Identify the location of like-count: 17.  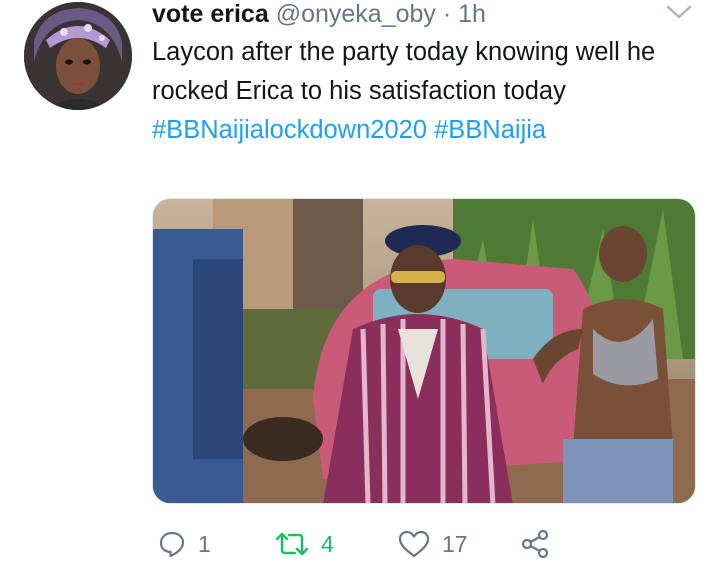
(455, 543).